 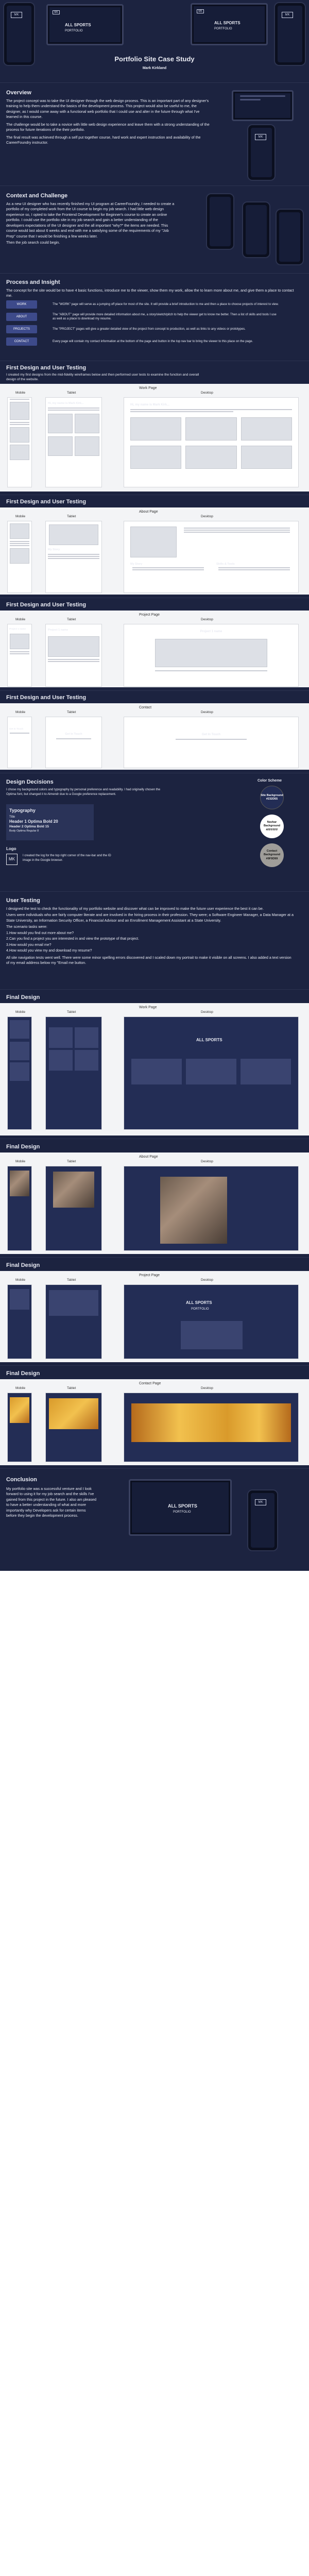 What do you see at coordinates (212, 1208) in the screenshot?
I see `final-desktop` at bounding box center [212, 1208].